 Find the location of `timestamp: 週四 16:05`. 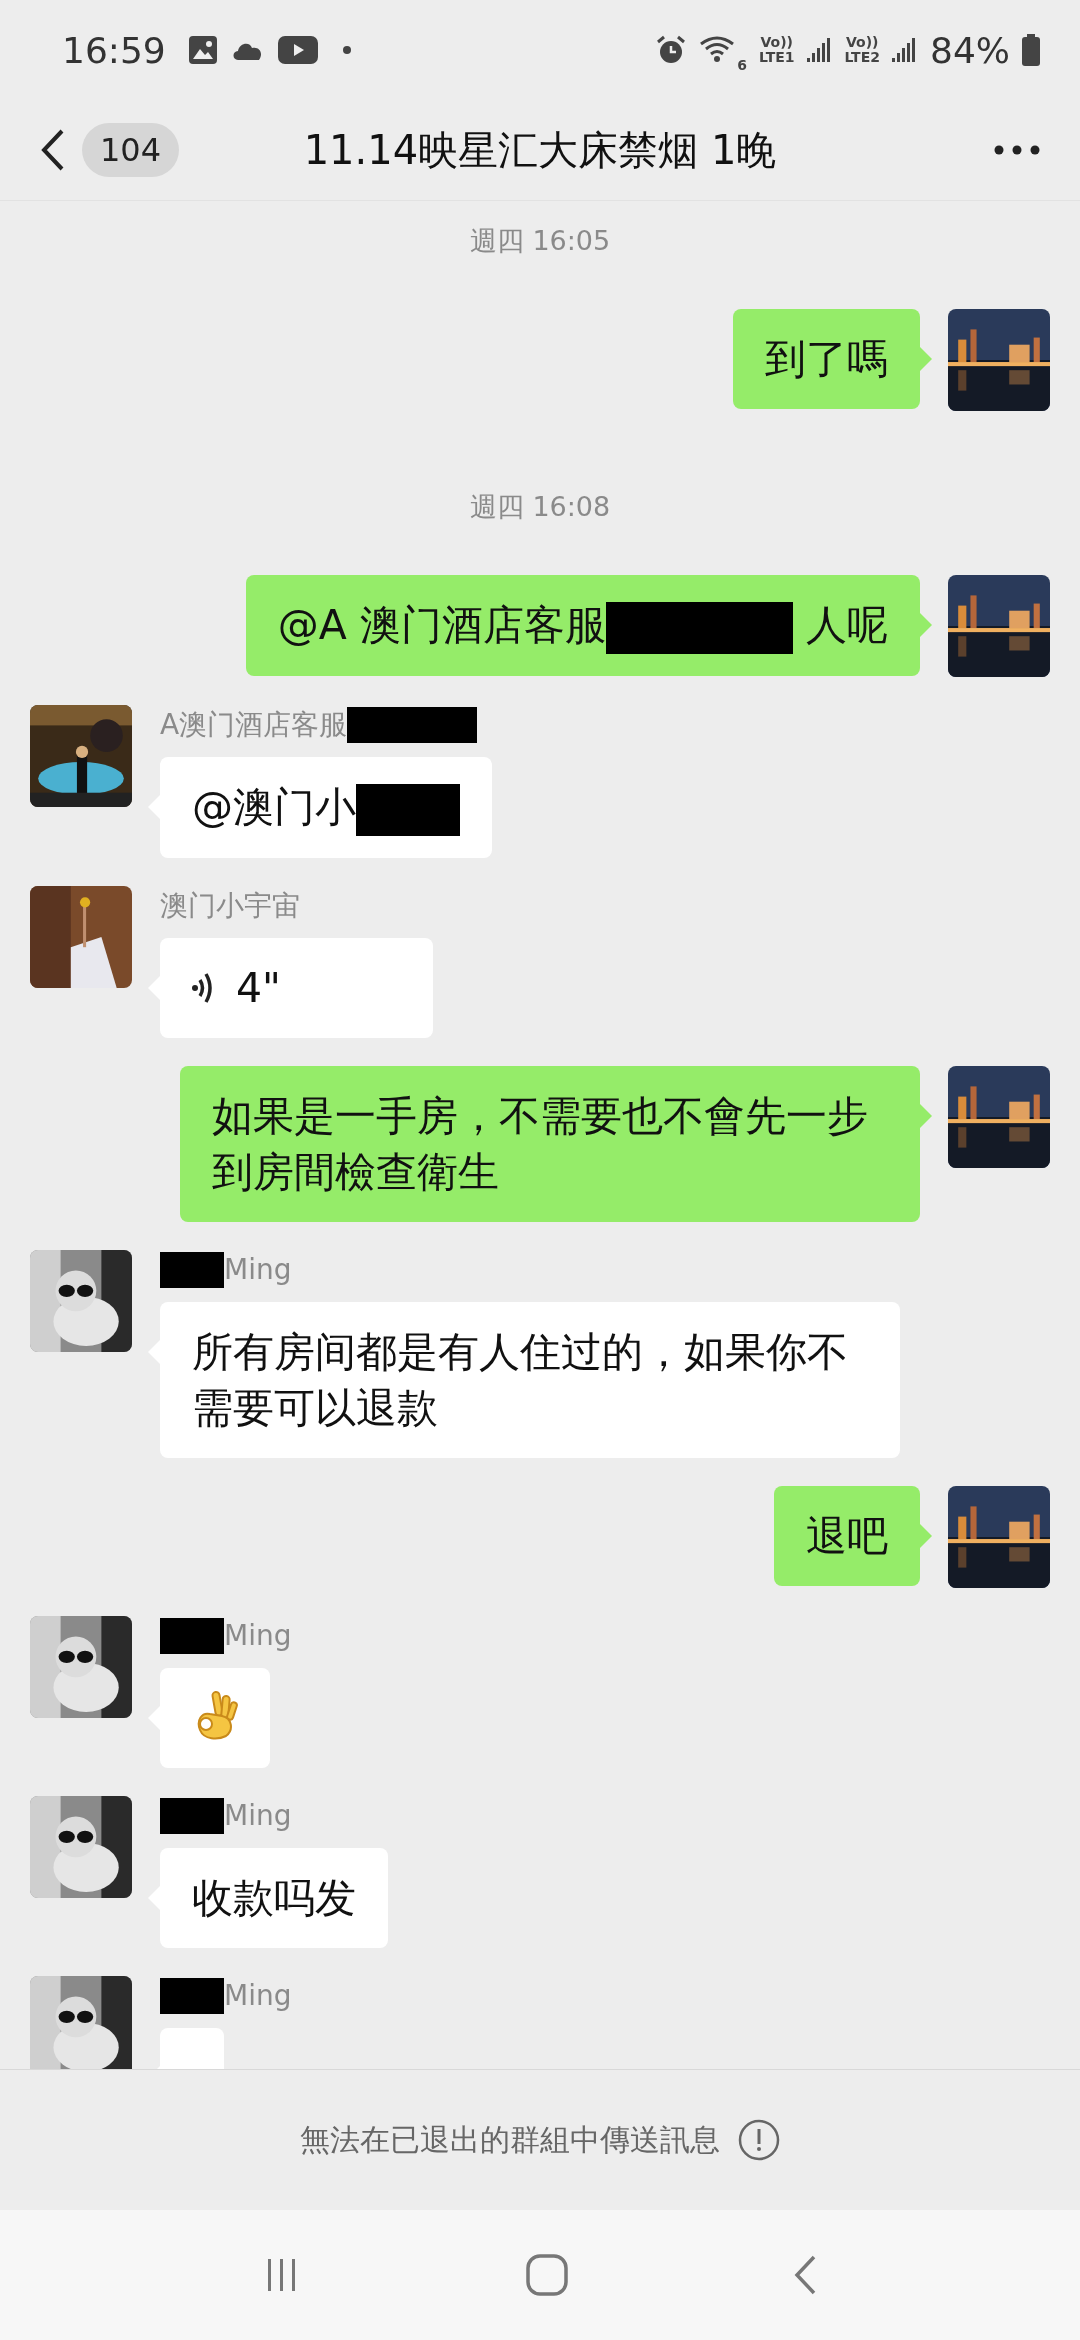

timestamp: 週四 16:05 is located at coordinates (540, 241).